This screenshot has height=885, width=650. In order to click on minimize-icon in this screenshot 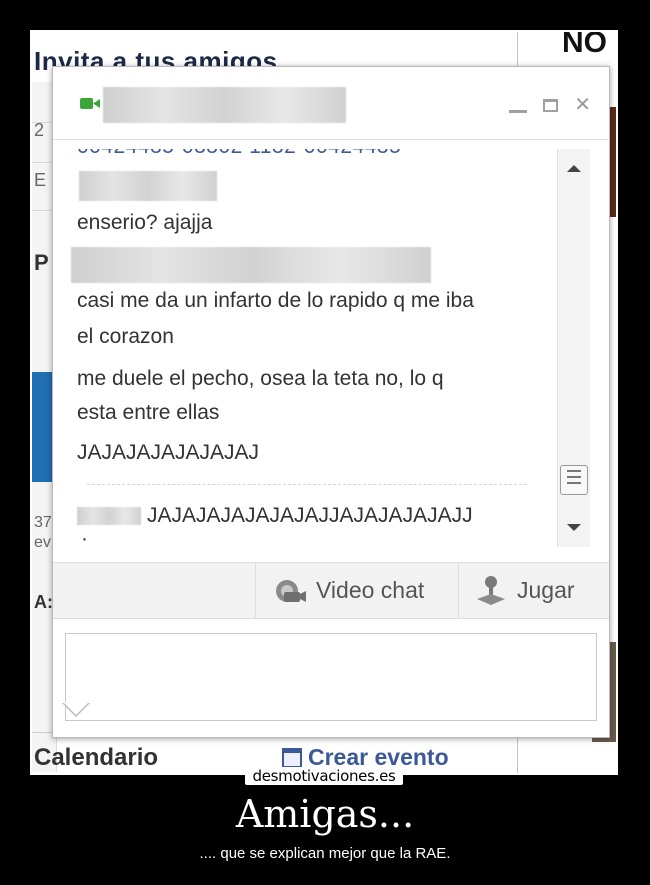, I will do `click(518, 111)`.